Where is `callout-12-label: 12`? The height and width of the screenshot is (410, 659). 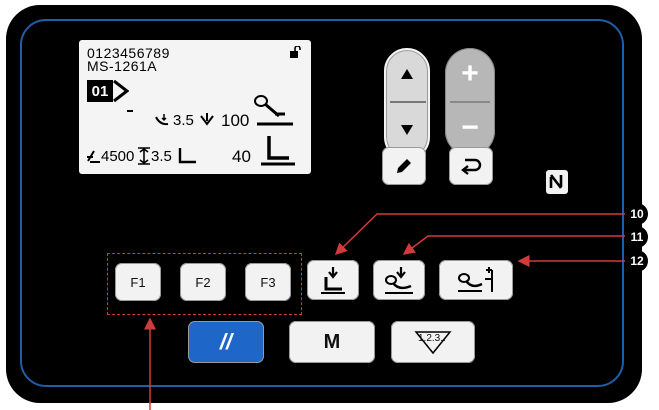
callout-12-label: 12 is located at coordinates (637, 261).